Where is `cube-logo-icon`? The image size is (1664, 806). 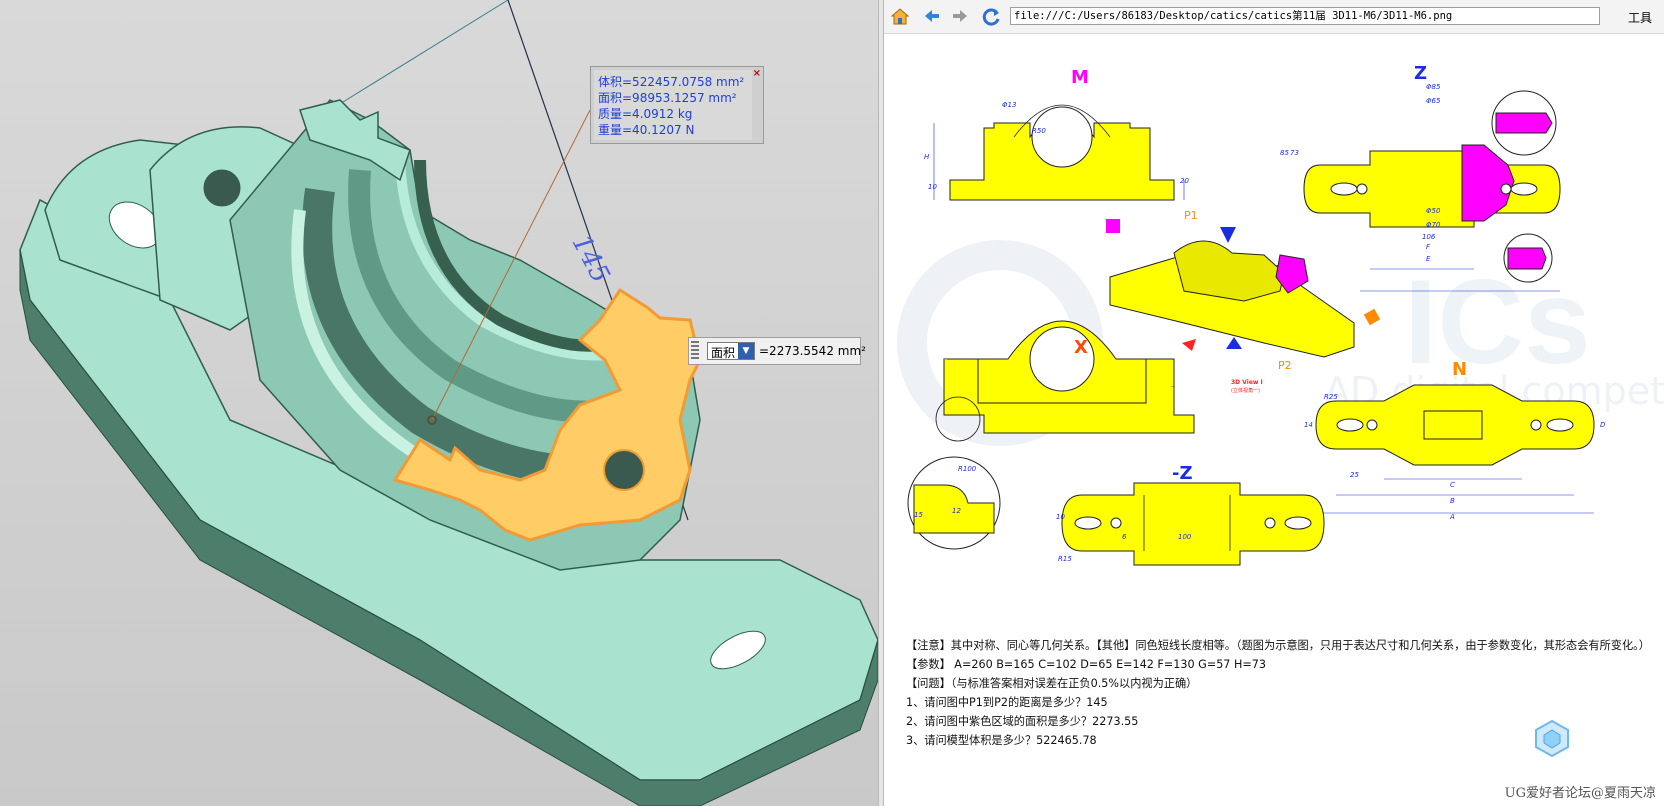 cube-logo-icon is located at coordinates (1552, 738).